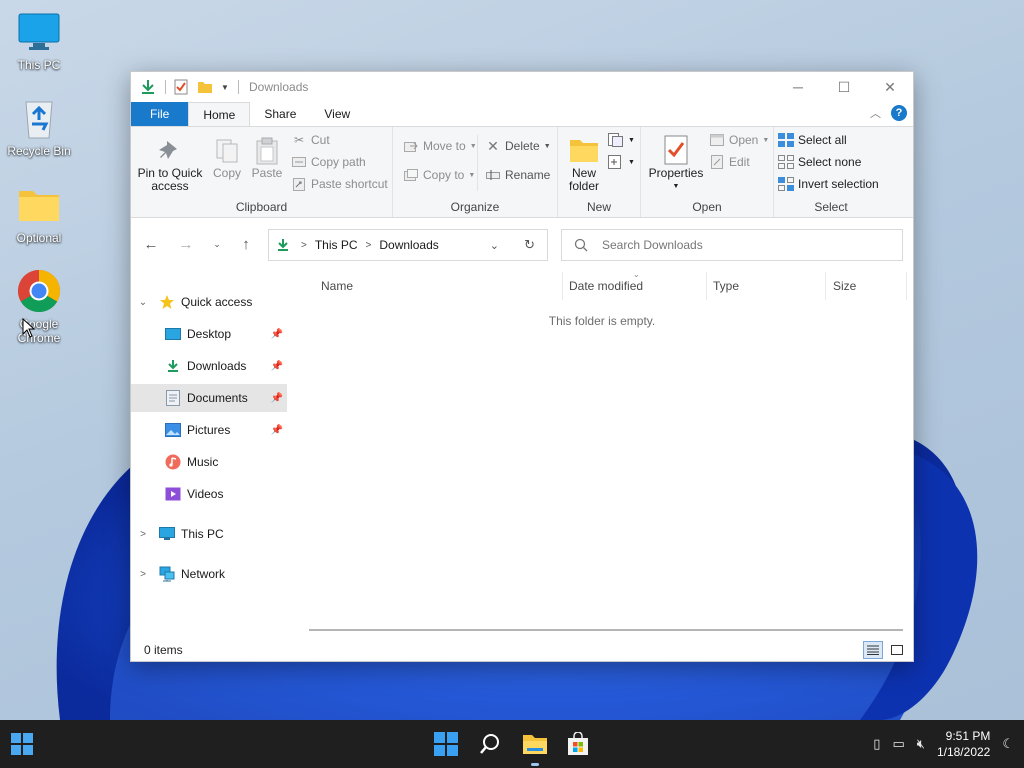 This screenshot has width=1024, height=768. I want to click on quick-access-dropdown-icon: ▼, so click(225, 87).